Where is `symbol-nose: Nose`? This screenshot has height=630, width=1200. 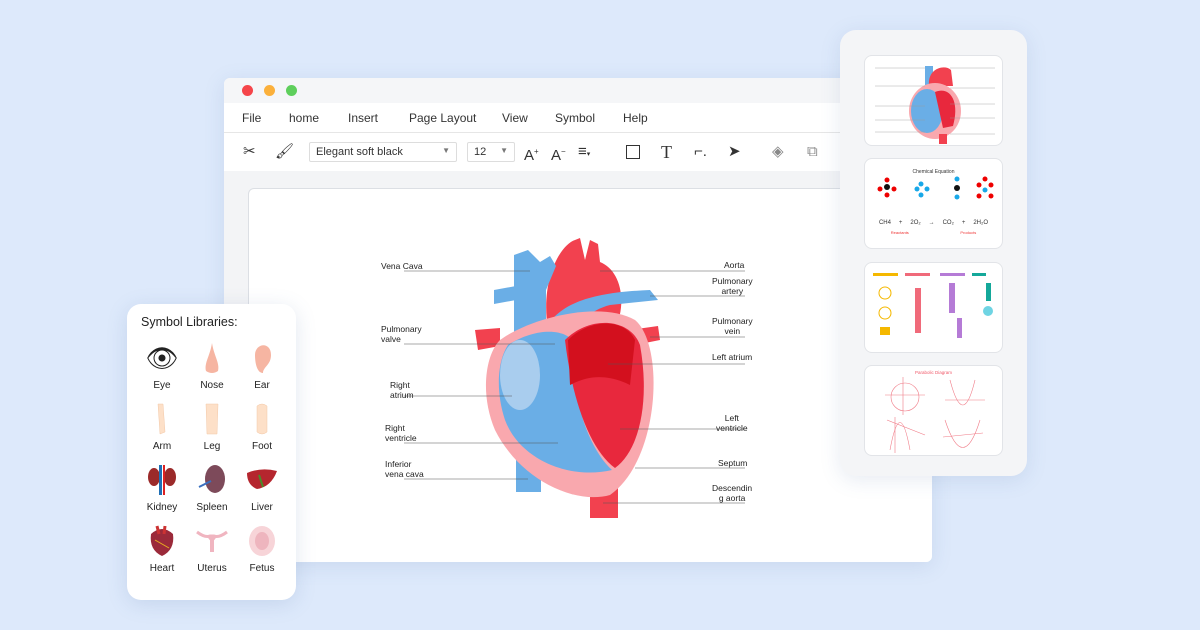 symbol-nose: Nose is located at coordinates (212, 365).